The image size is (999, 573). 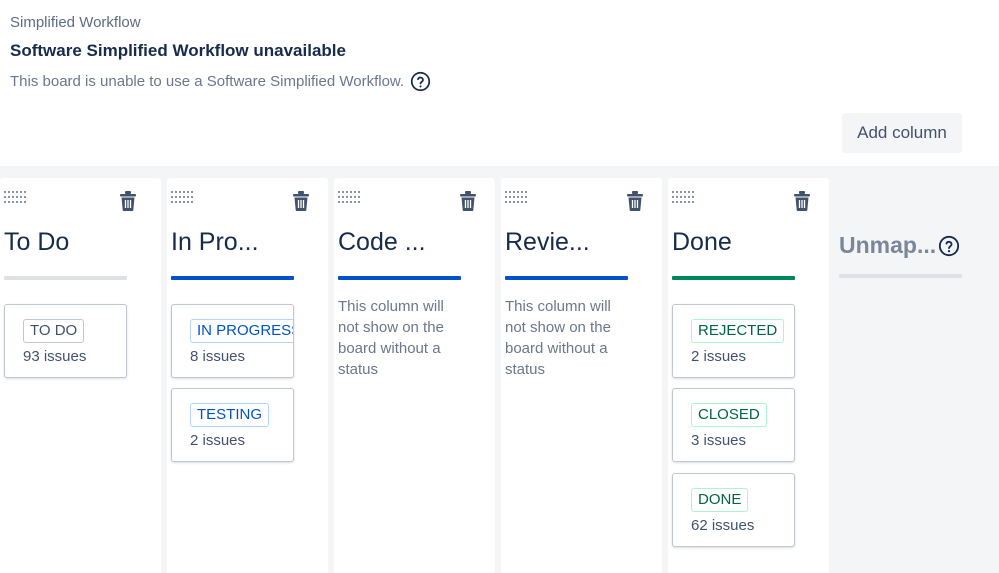 I want to click on add-column-button: Add column, so click(x=902, y=133).